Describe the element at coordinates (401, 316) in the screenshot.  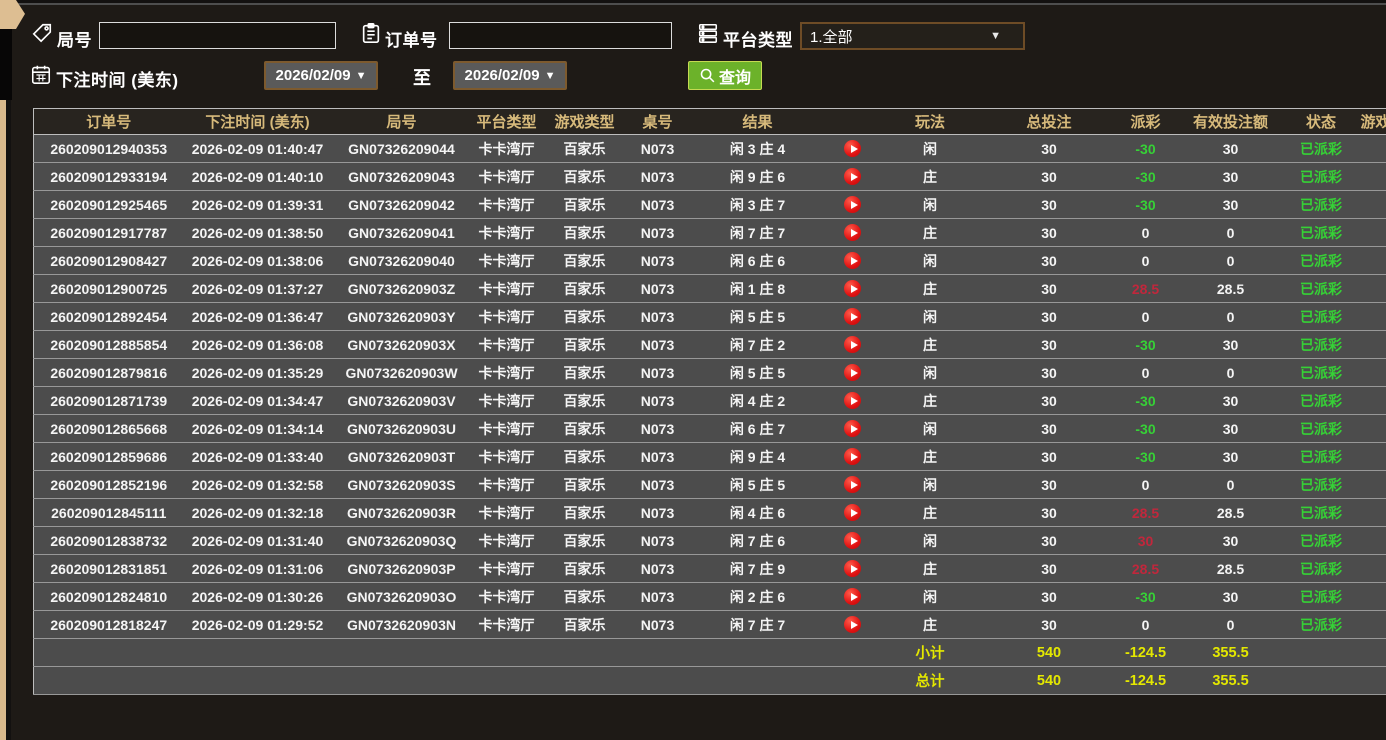
I see `cell-game-no: GN0732620903Y` at that location.